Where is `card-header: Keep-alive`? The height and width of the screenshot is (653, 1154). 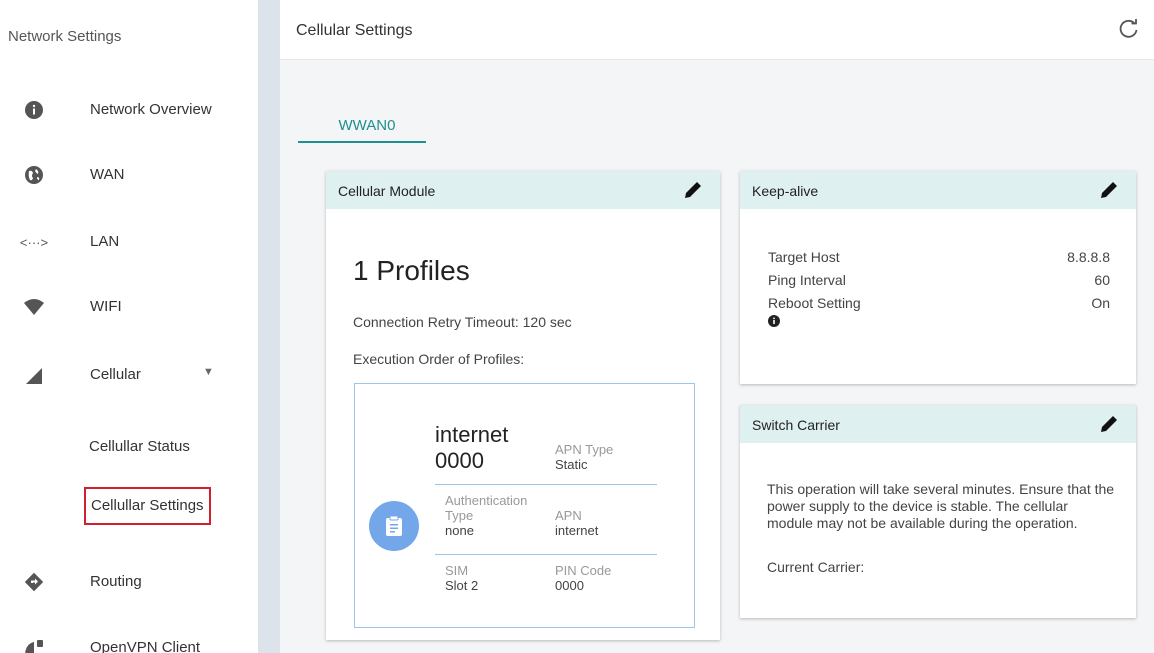 card-header: Keep-alive is located at coordinates (938, 190).